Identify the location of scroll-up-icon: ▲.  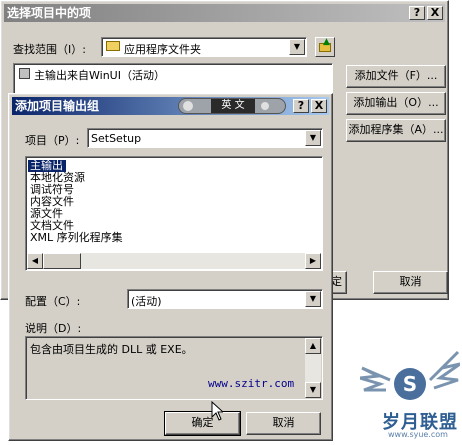
(313, 346).